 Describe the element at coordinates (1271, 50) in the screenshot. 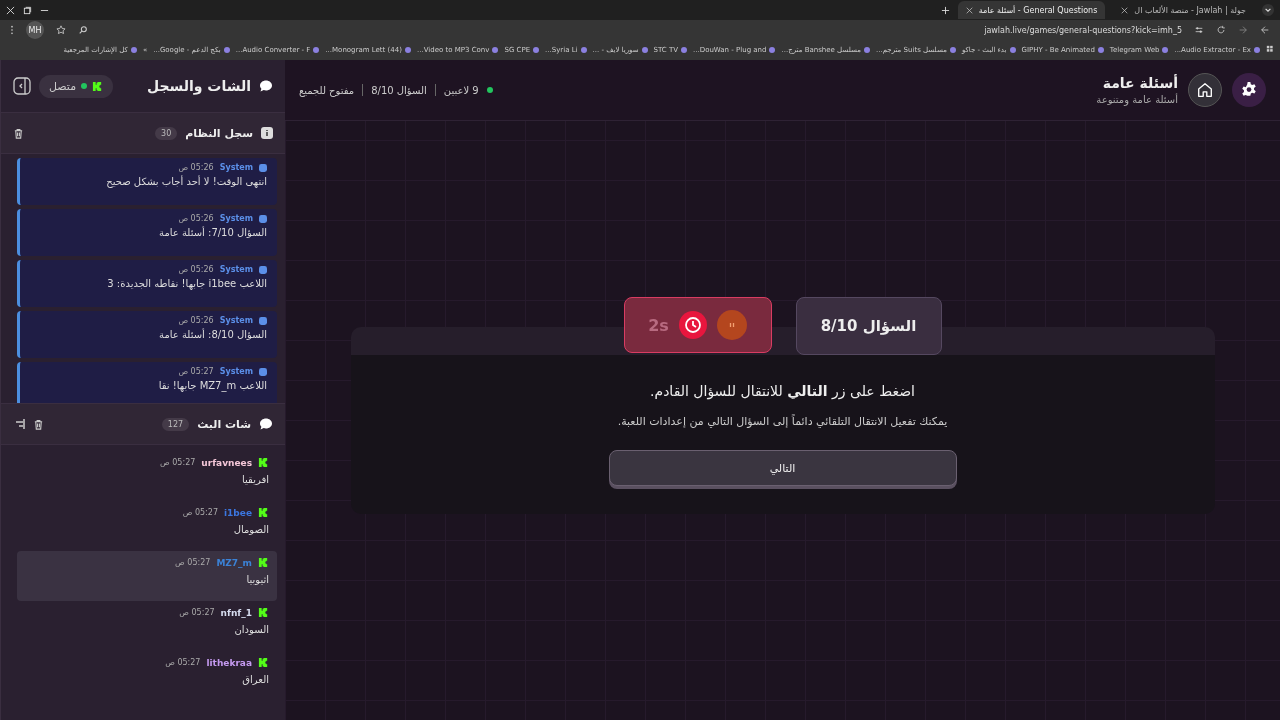

I see `apps-icon` at that location.